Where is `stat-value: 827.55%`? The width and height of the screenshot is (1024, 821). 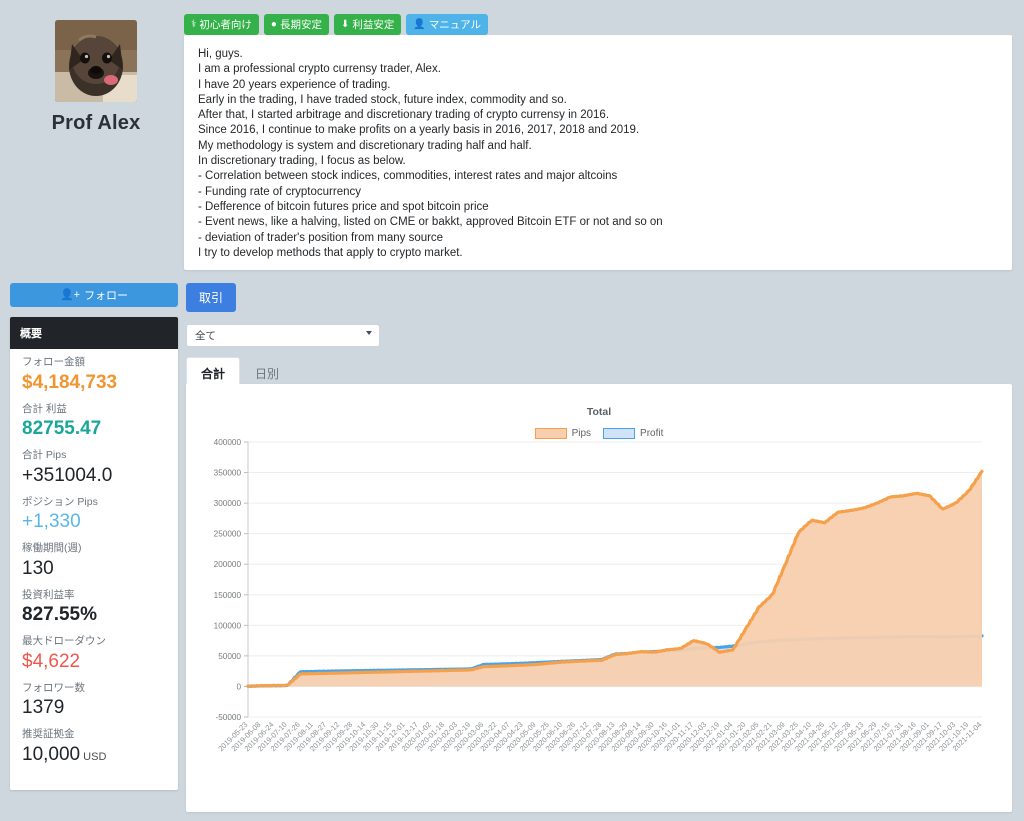
stat-value: 827.55% is located at coordinates (60, 615).